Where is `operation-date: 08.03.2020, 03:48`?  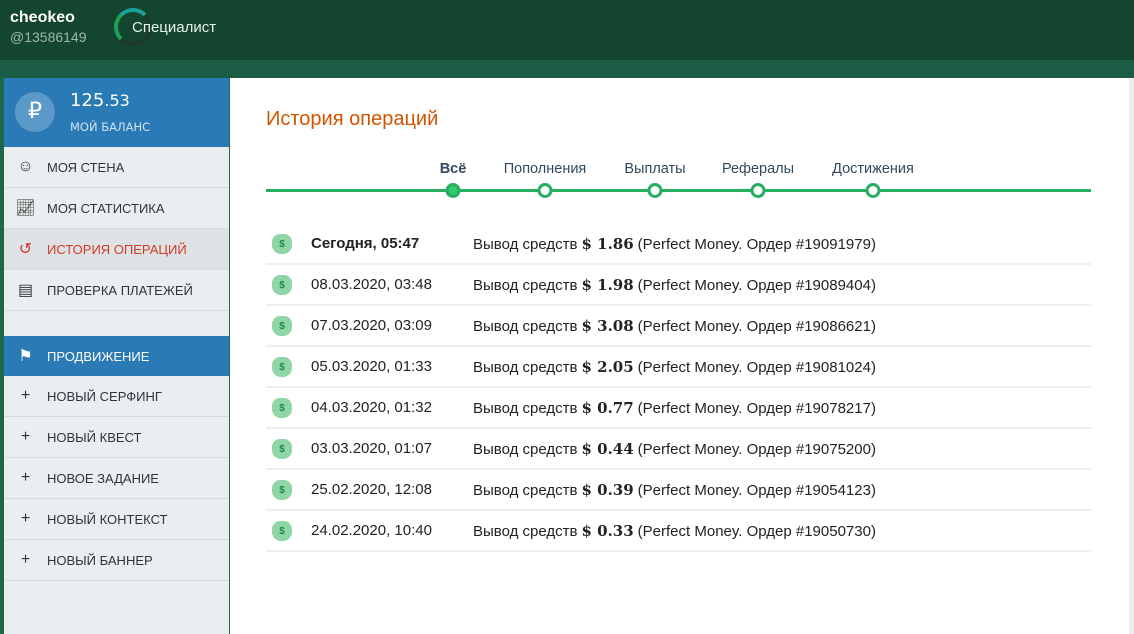 operation-date: 08.03.2020, 03:48 is located at coordinates (371, 284).